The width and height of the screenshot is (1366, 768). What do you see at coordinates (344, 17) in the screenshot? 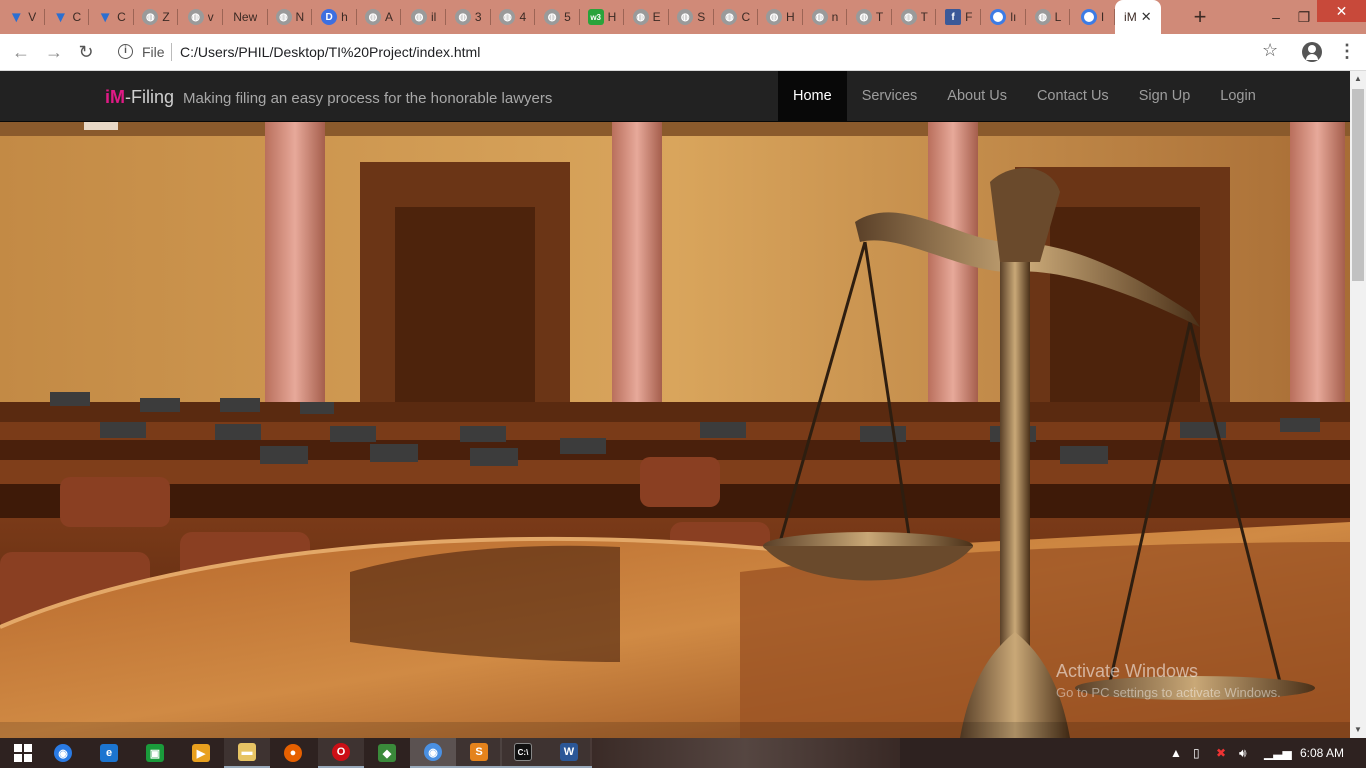
I see `tab-title: h` at bounding box center [344, 17].